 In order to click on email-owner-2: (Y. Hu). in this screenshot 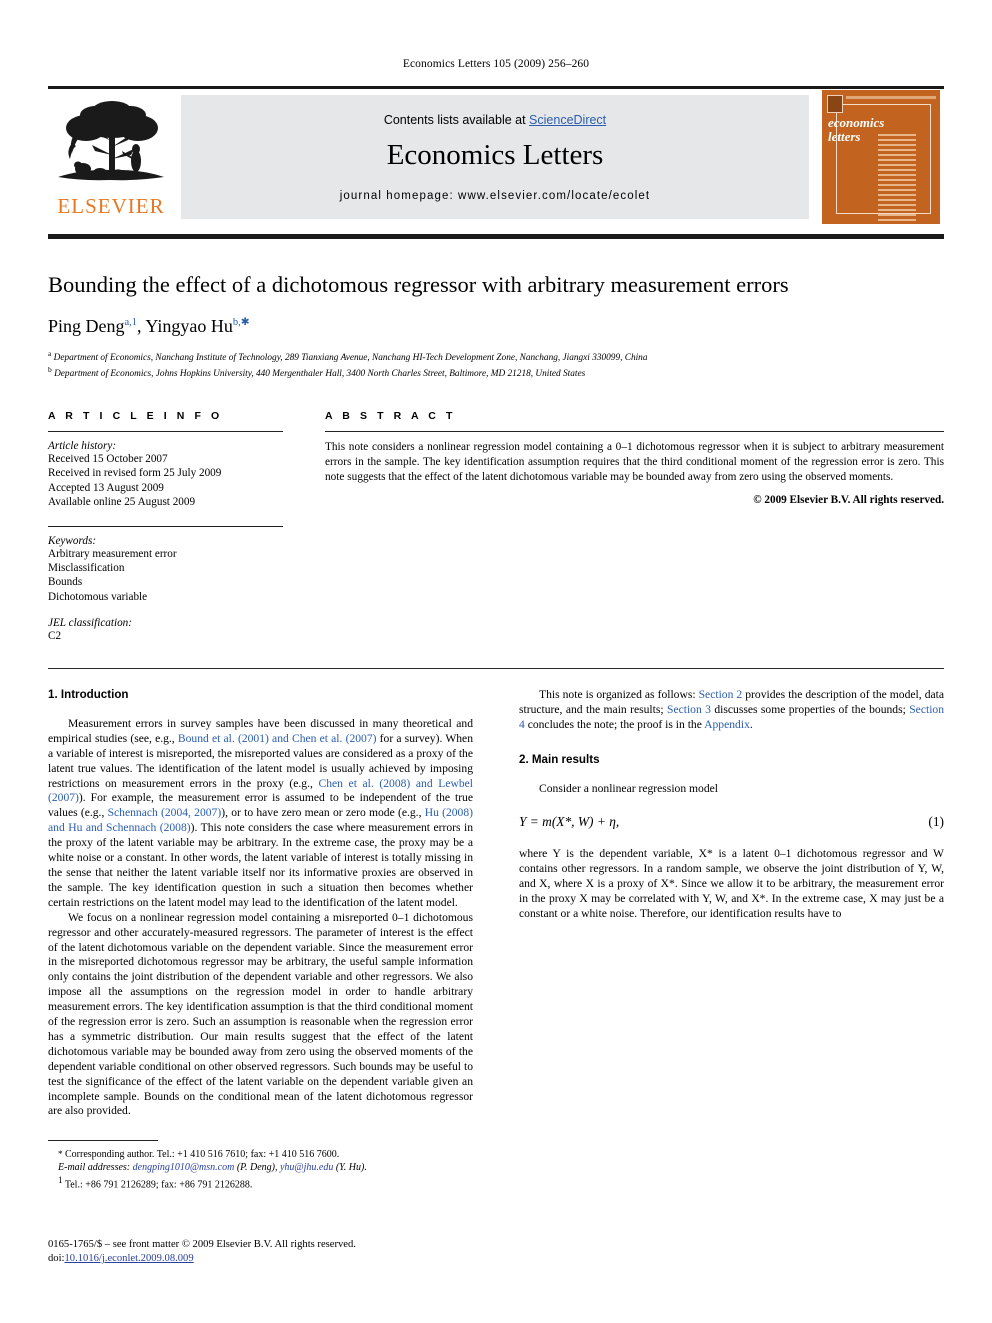, I will do `click(350, 1168)`.